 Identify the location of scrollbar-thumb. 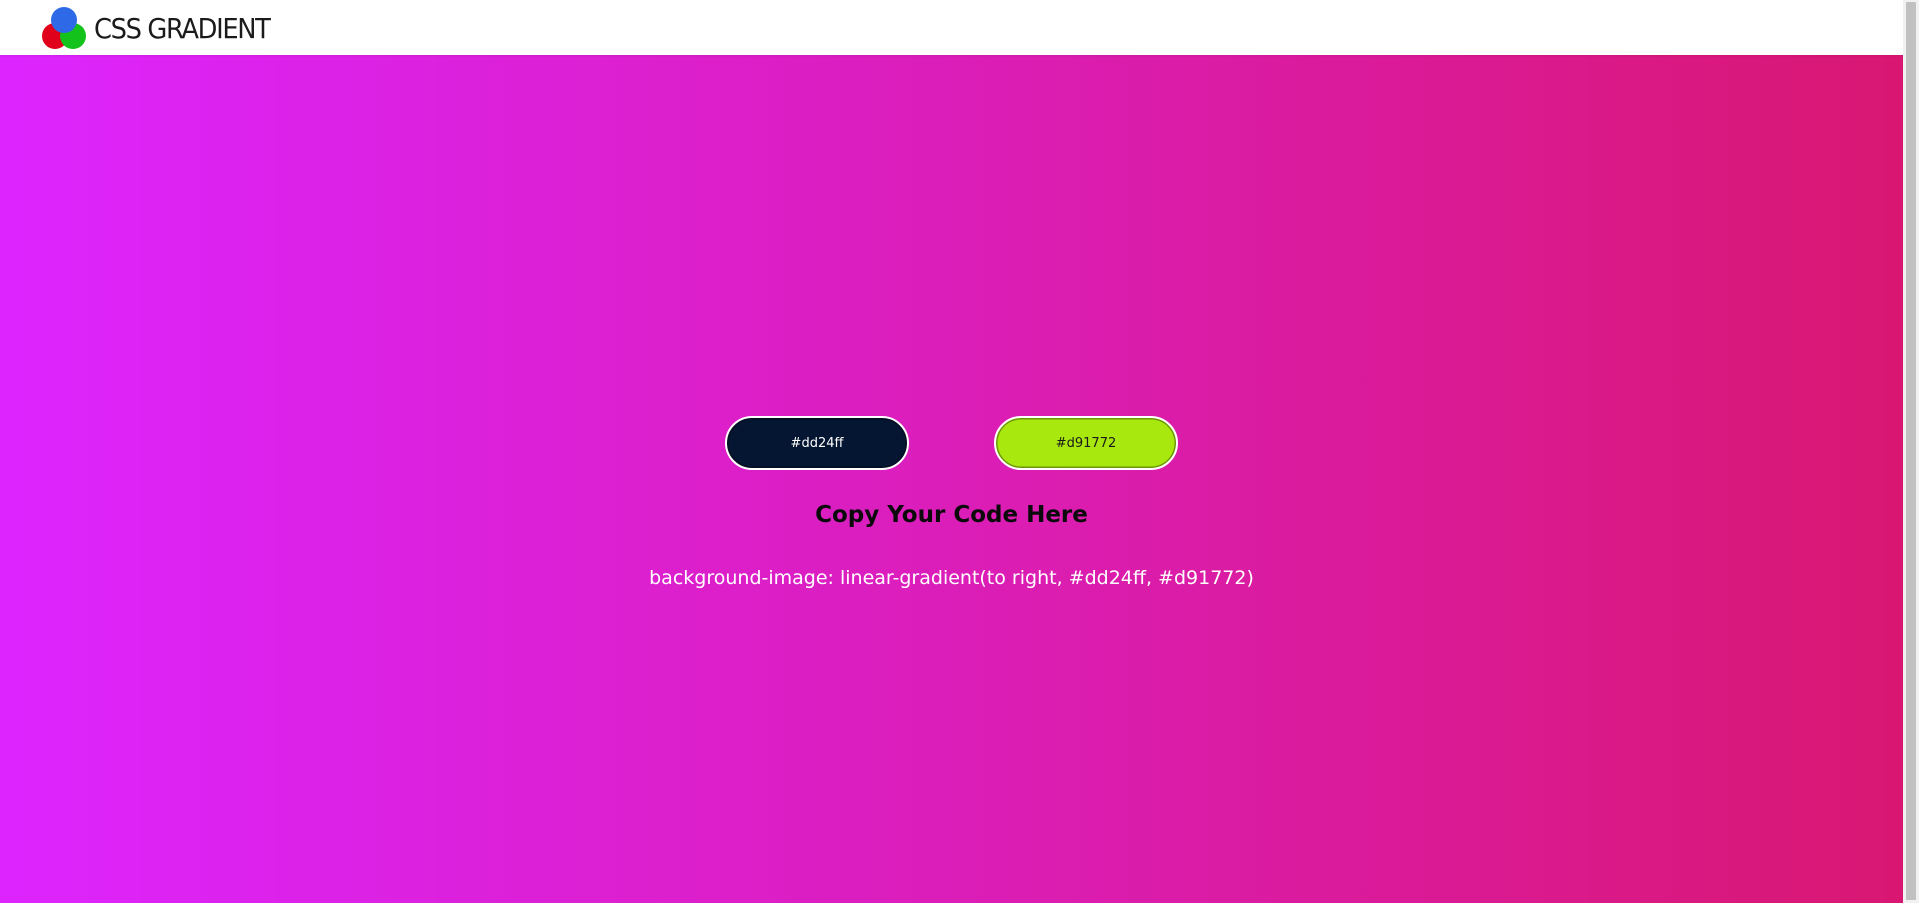
(1911, 451).